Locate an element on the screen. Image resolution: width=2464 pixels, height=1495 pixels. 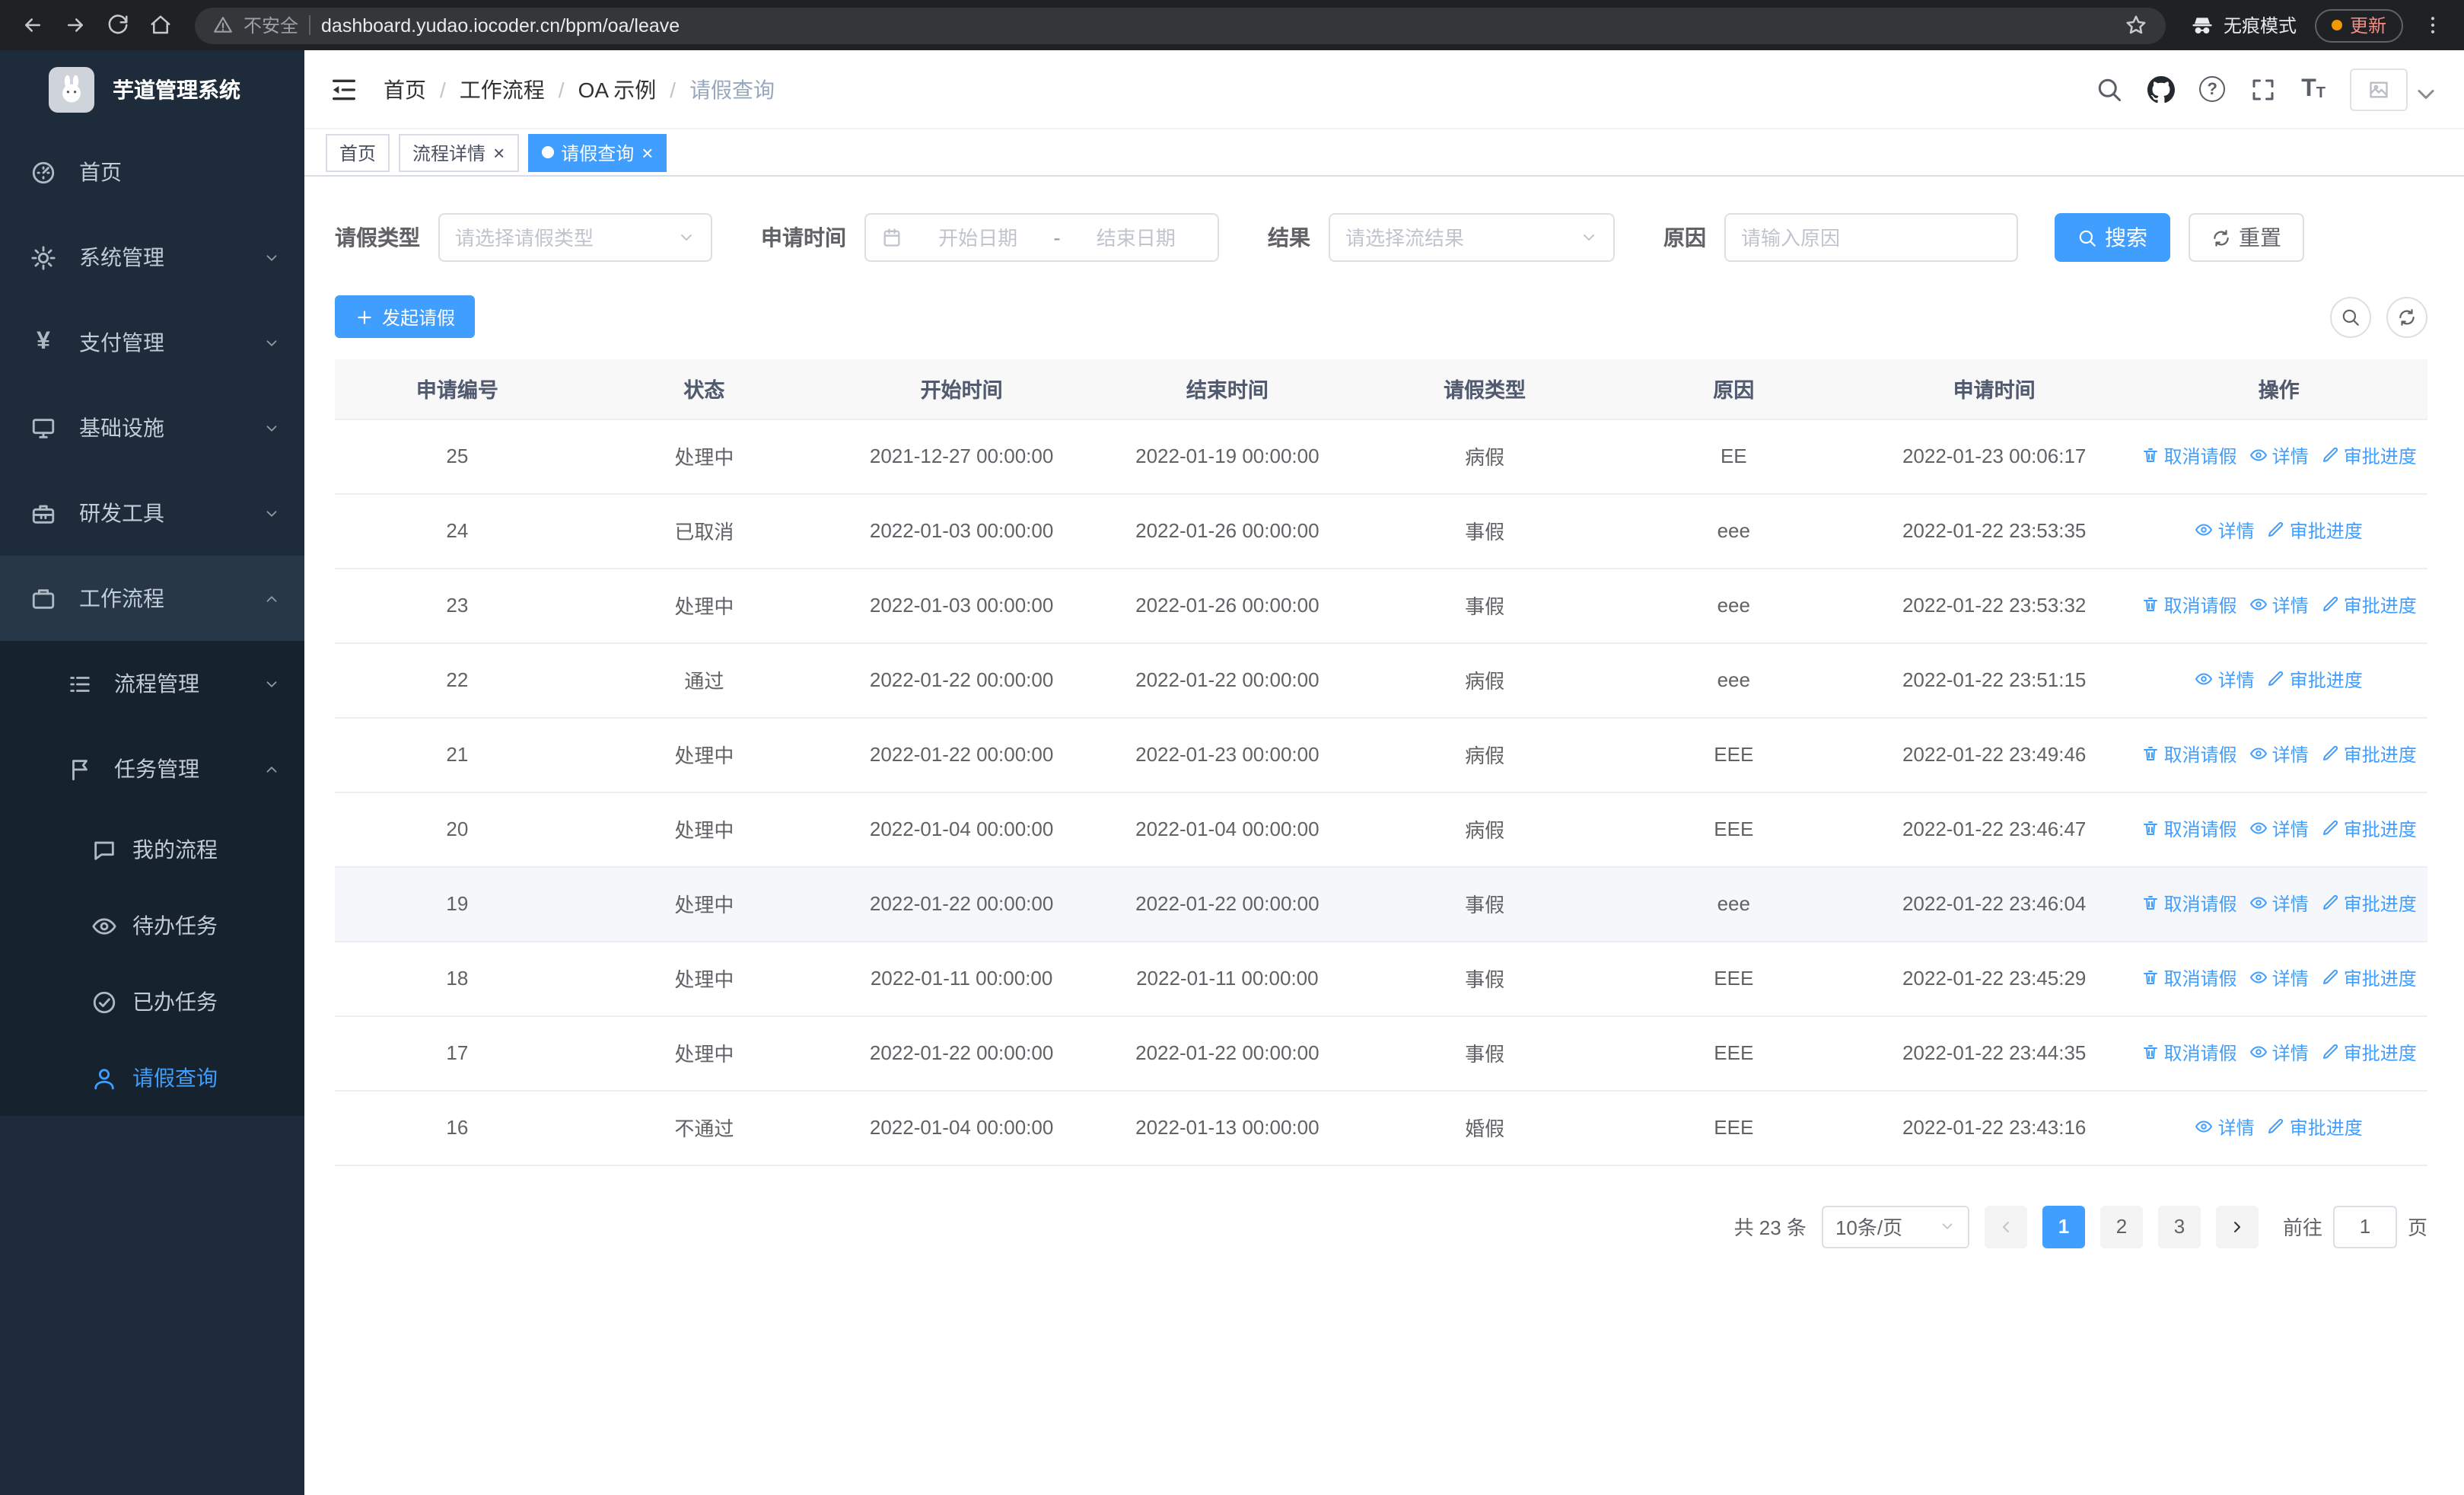
col-apply-id: 申请编号 is located at coordinates (457, 389).